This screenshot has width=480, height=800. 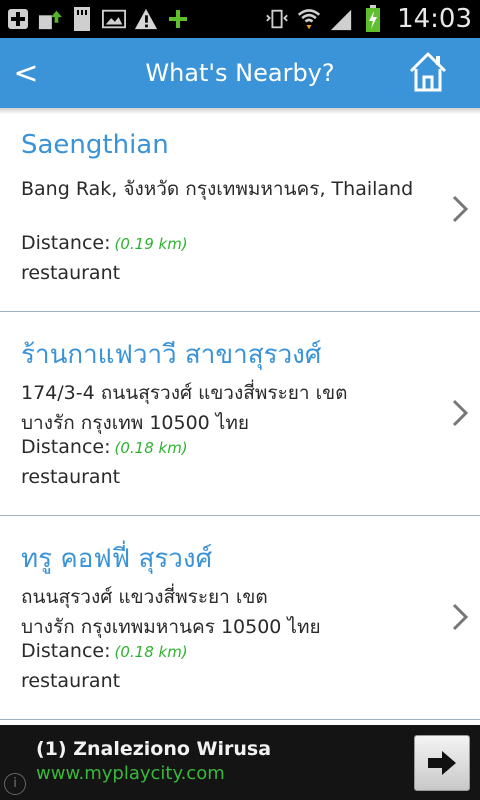 I want to click on home-button, so click(x=428, y=72).